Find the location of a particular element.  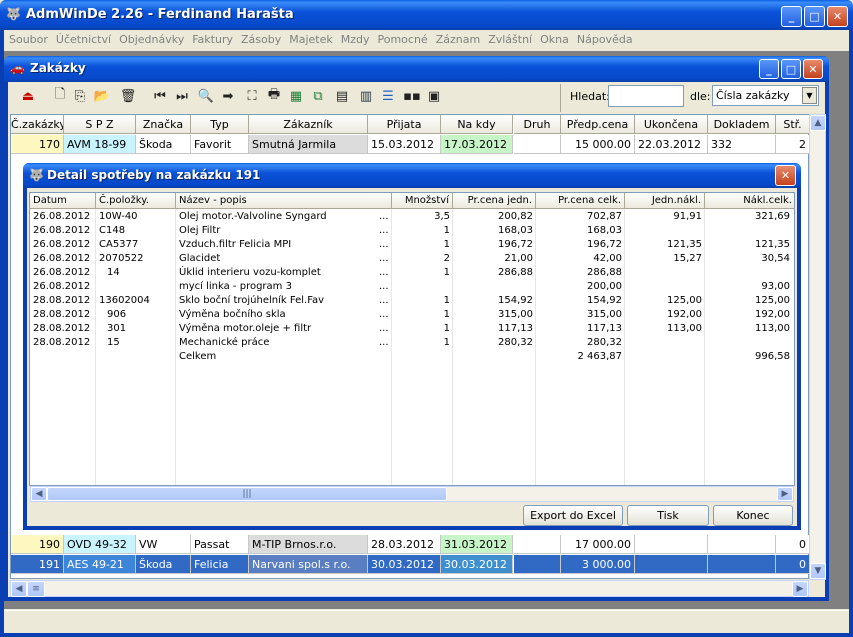

menu-item: Soubor is located at coordinates (28, 40).